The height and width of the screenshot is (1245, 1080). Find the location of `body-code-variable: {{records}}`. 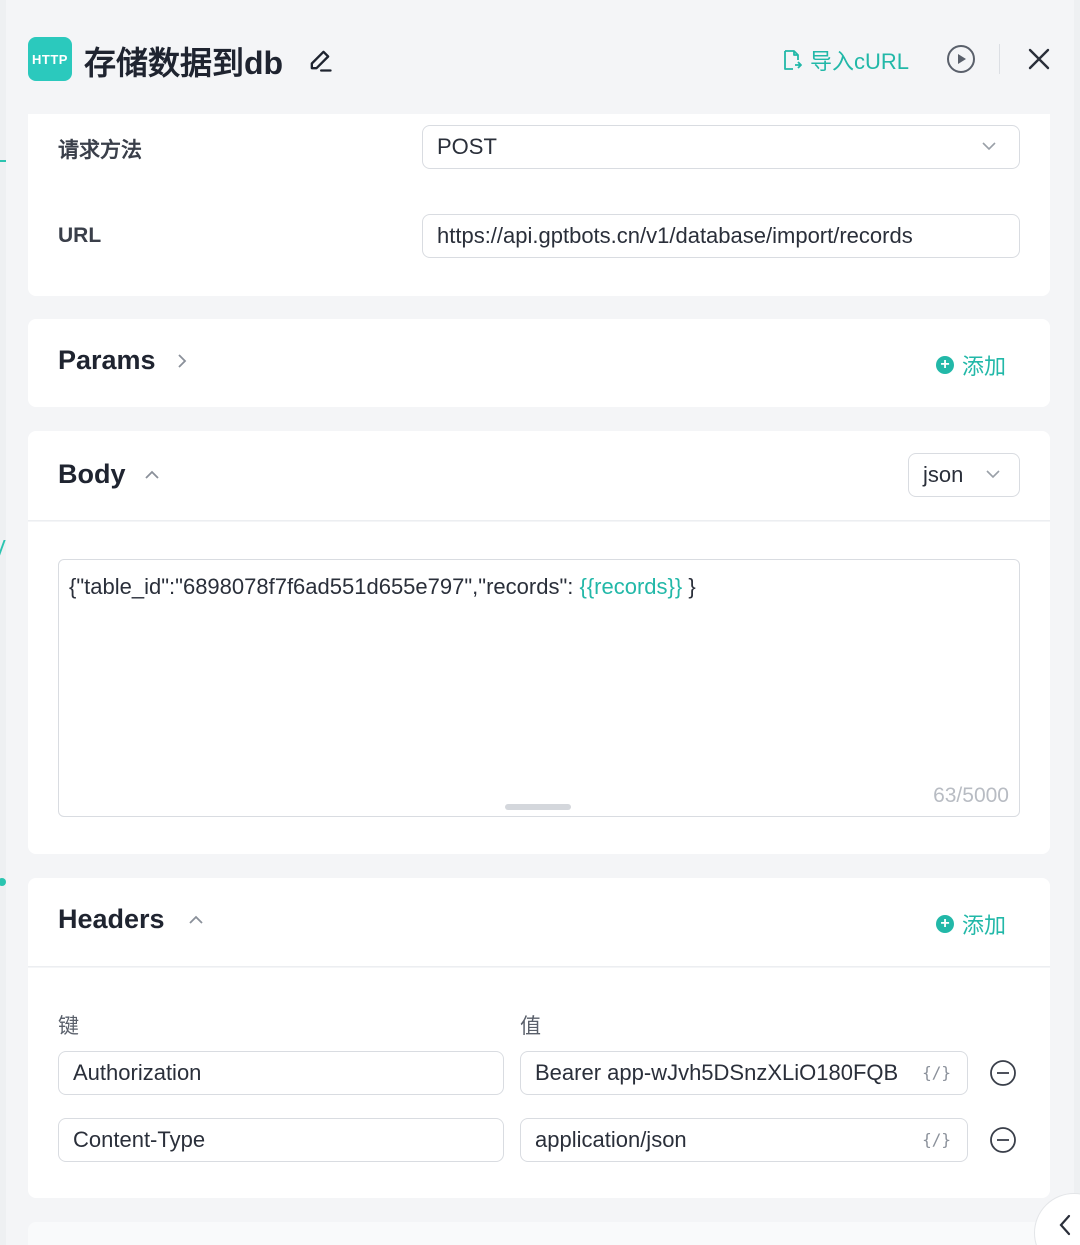

body-code-variable: {{records}} is located at coordinates (631, 586).